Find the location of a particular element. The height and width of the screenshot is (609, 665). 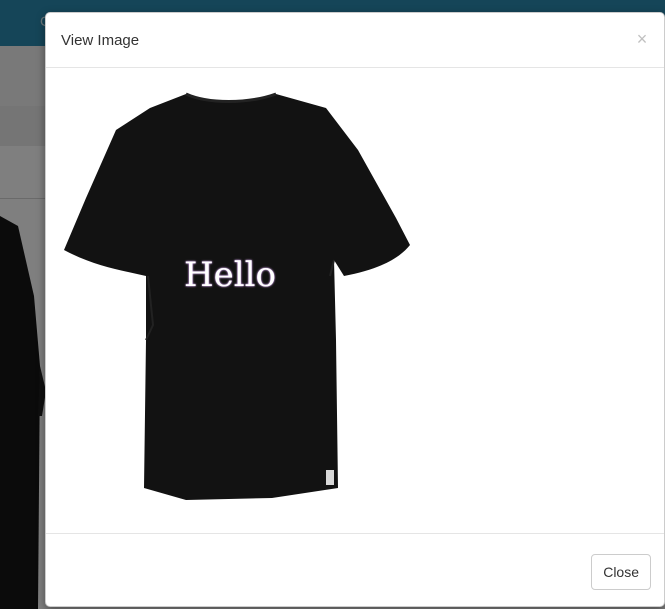

tshirt-print-text: Hello is located at coordinates (230, 275).